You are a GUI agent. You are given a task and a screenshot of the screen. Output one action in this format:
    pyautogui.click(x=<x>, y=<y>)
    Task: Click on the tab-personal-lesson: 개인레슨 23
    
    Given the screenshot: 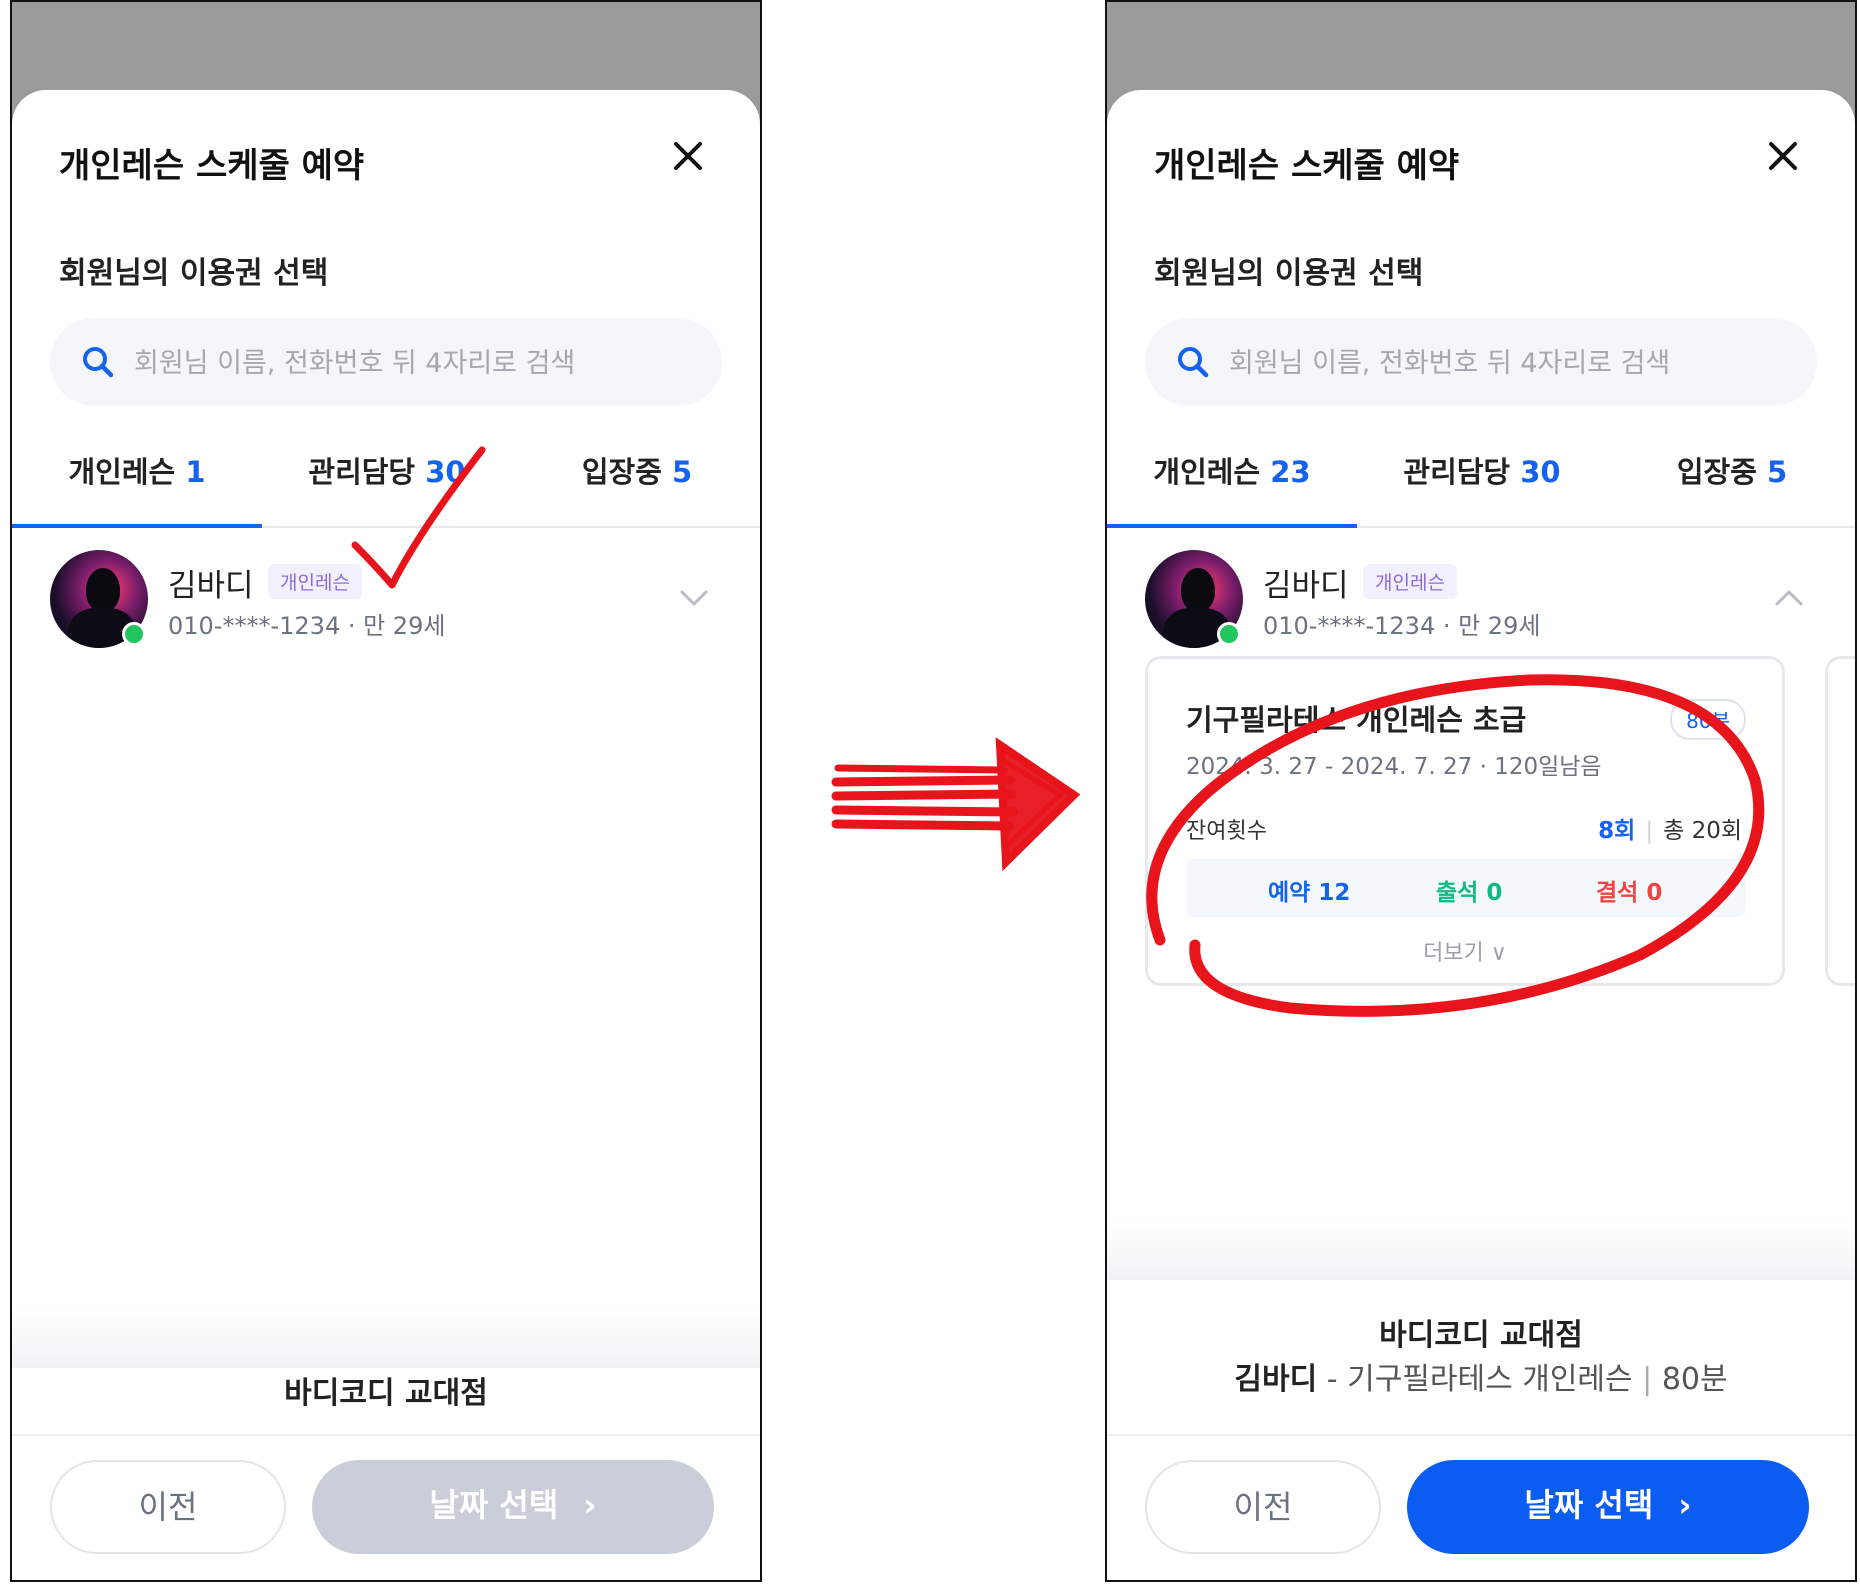 What is the action you would take?
    pyautogui.click(x=1232, y=482)
    